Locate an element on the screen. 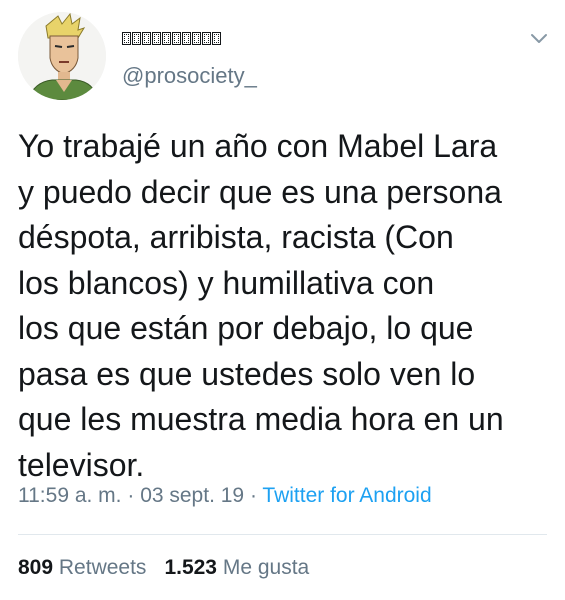  avatar-illustration is located at coordinates (62, 56).